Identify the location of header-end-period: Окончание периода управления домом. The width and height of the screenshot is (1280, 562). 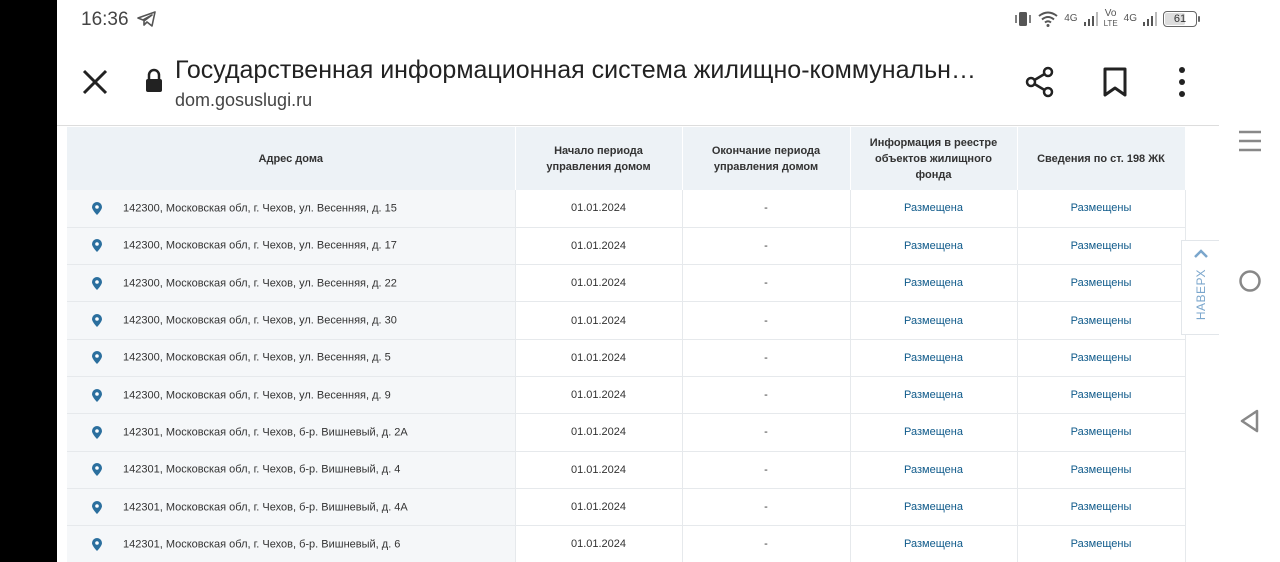
(766, 158).